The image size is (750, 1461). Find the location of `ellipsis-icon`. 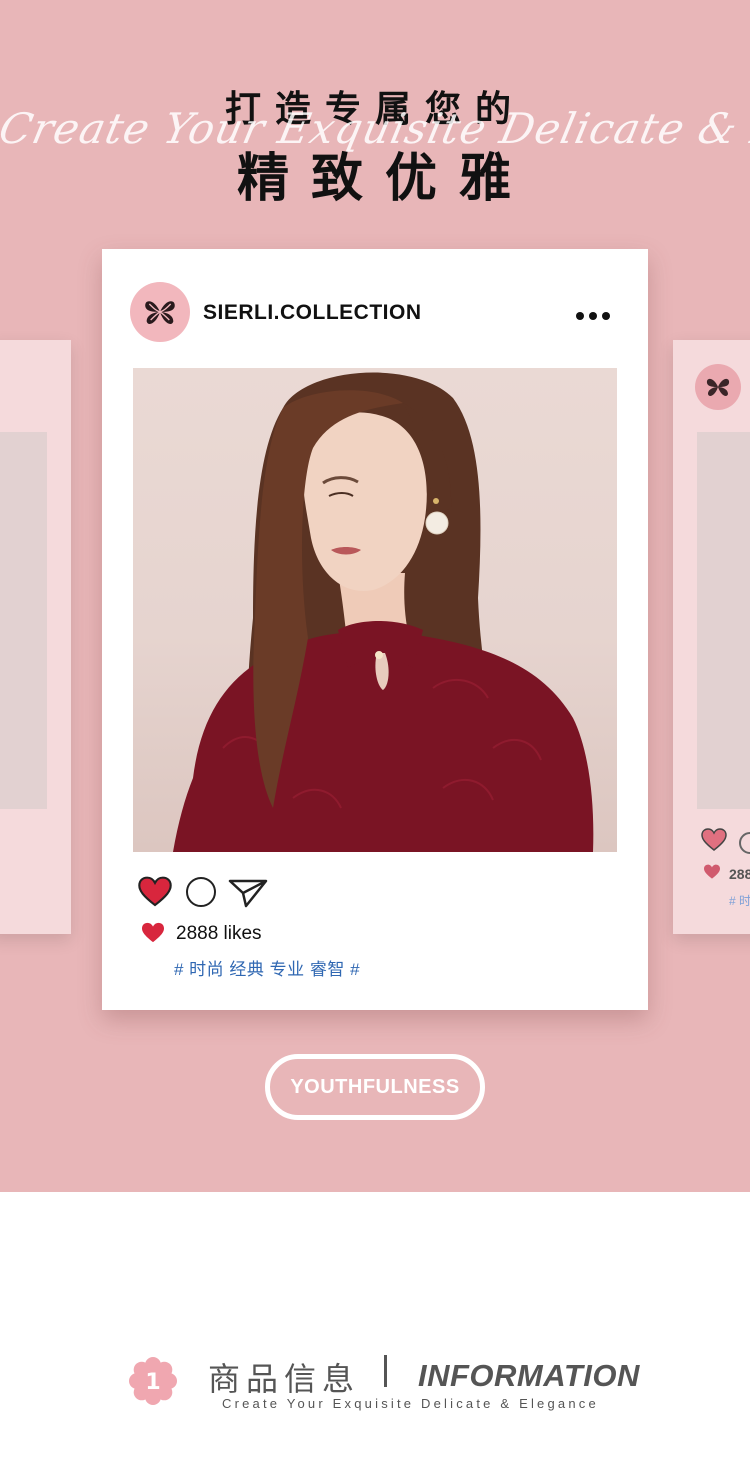

ellipsis-icon is located at coordinates (596, 313).